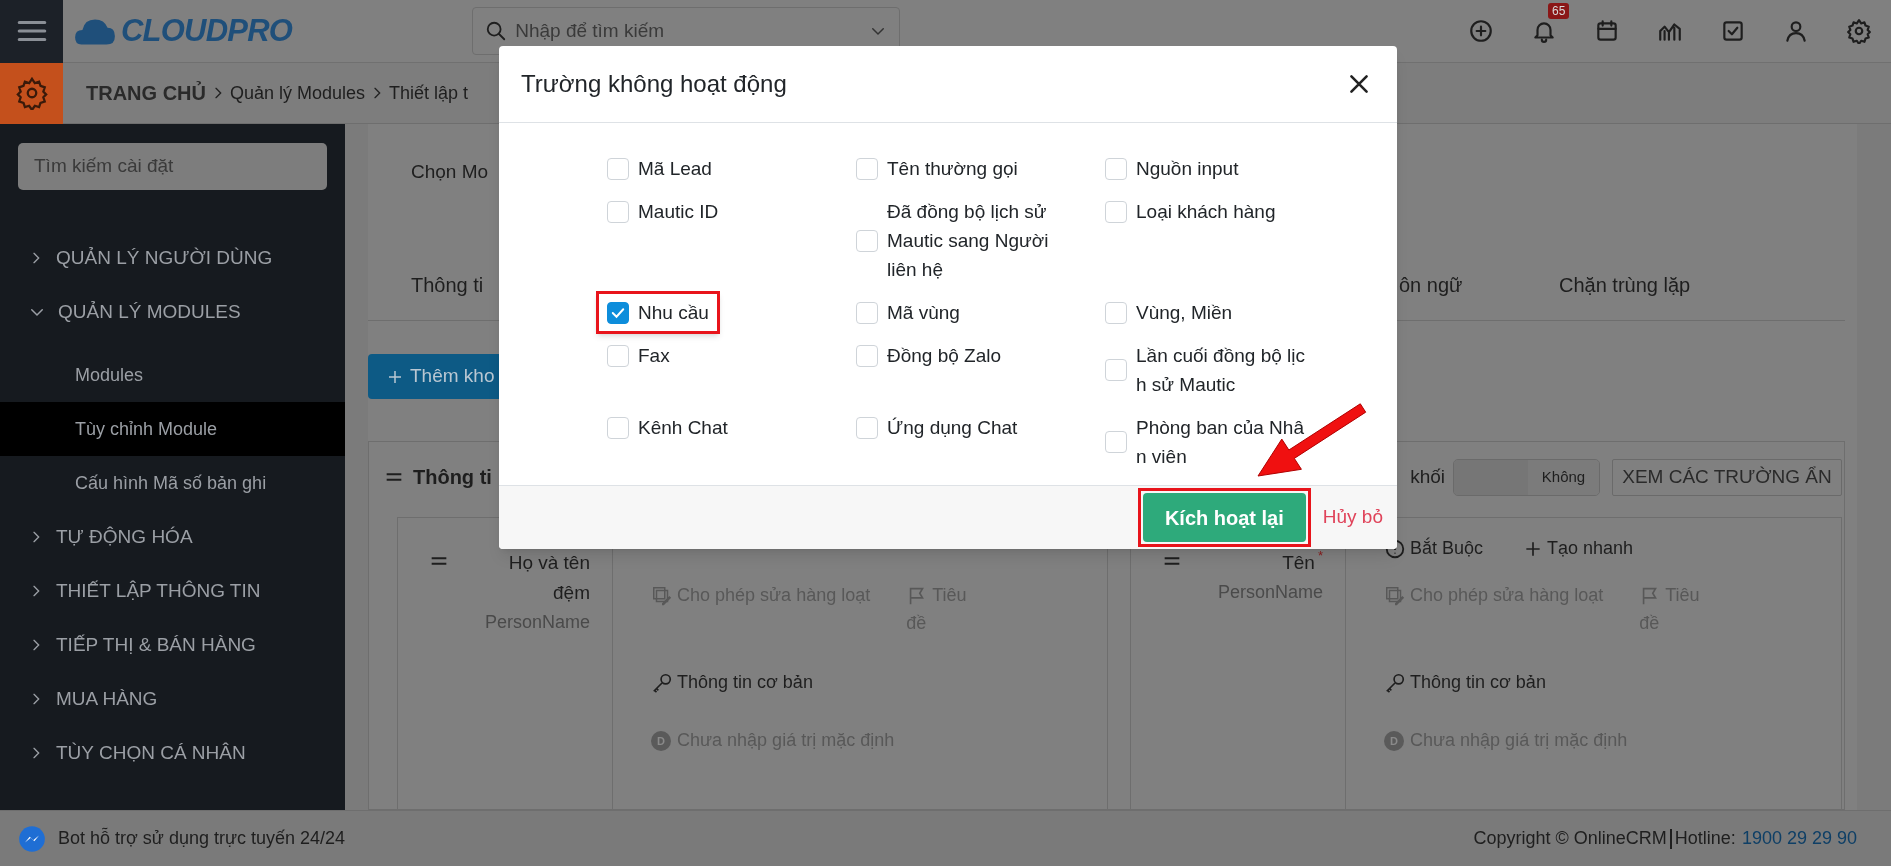 This screenshot has height=866, width=1891. Describe the element at coordinates (1526, 477) in the screenshot. I see `toggle-switch: Không` at that location.